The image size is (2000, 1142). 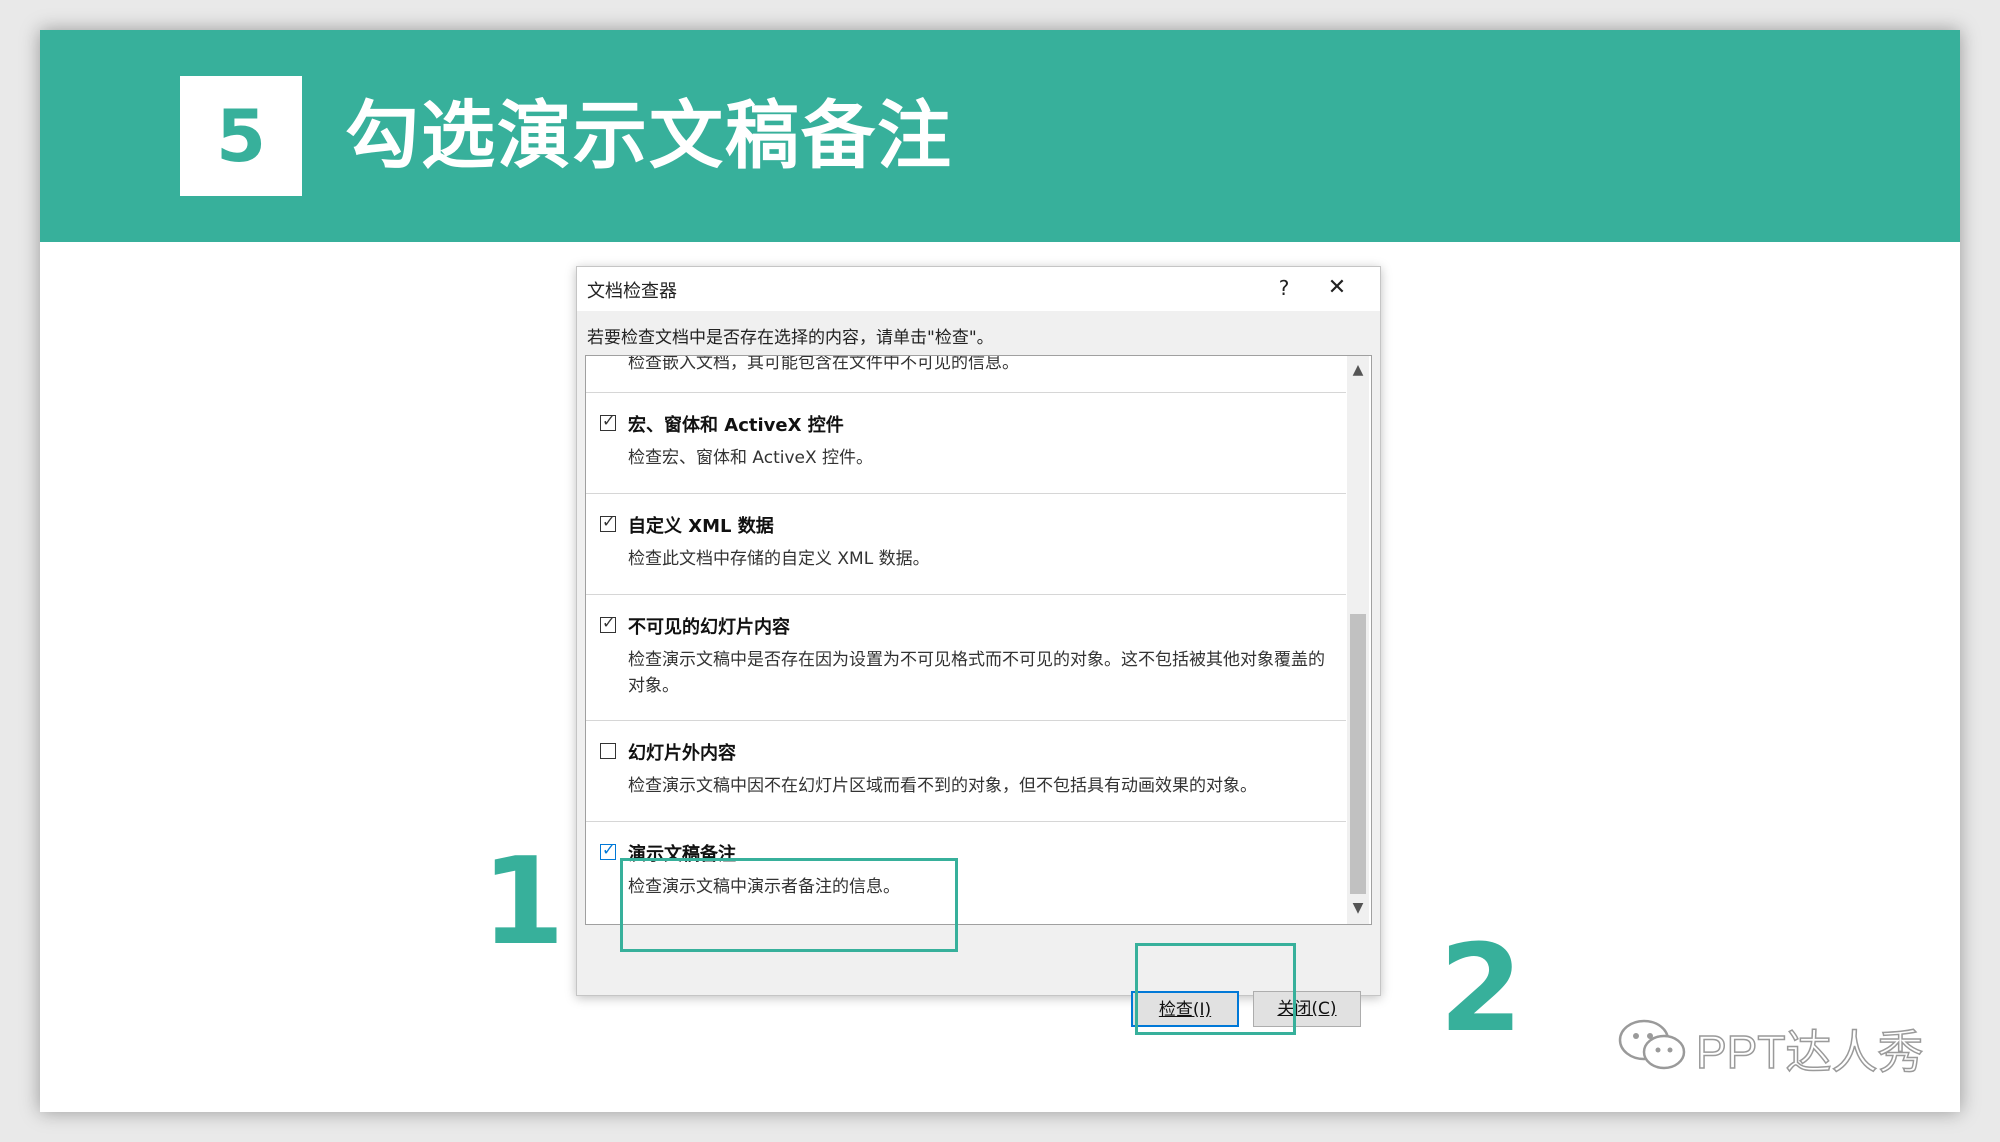 What do you see at coordinates (1358, 370) in the screenshot?
I see `chevron-up-icon: ▲` at bounding box center [1358, 370].